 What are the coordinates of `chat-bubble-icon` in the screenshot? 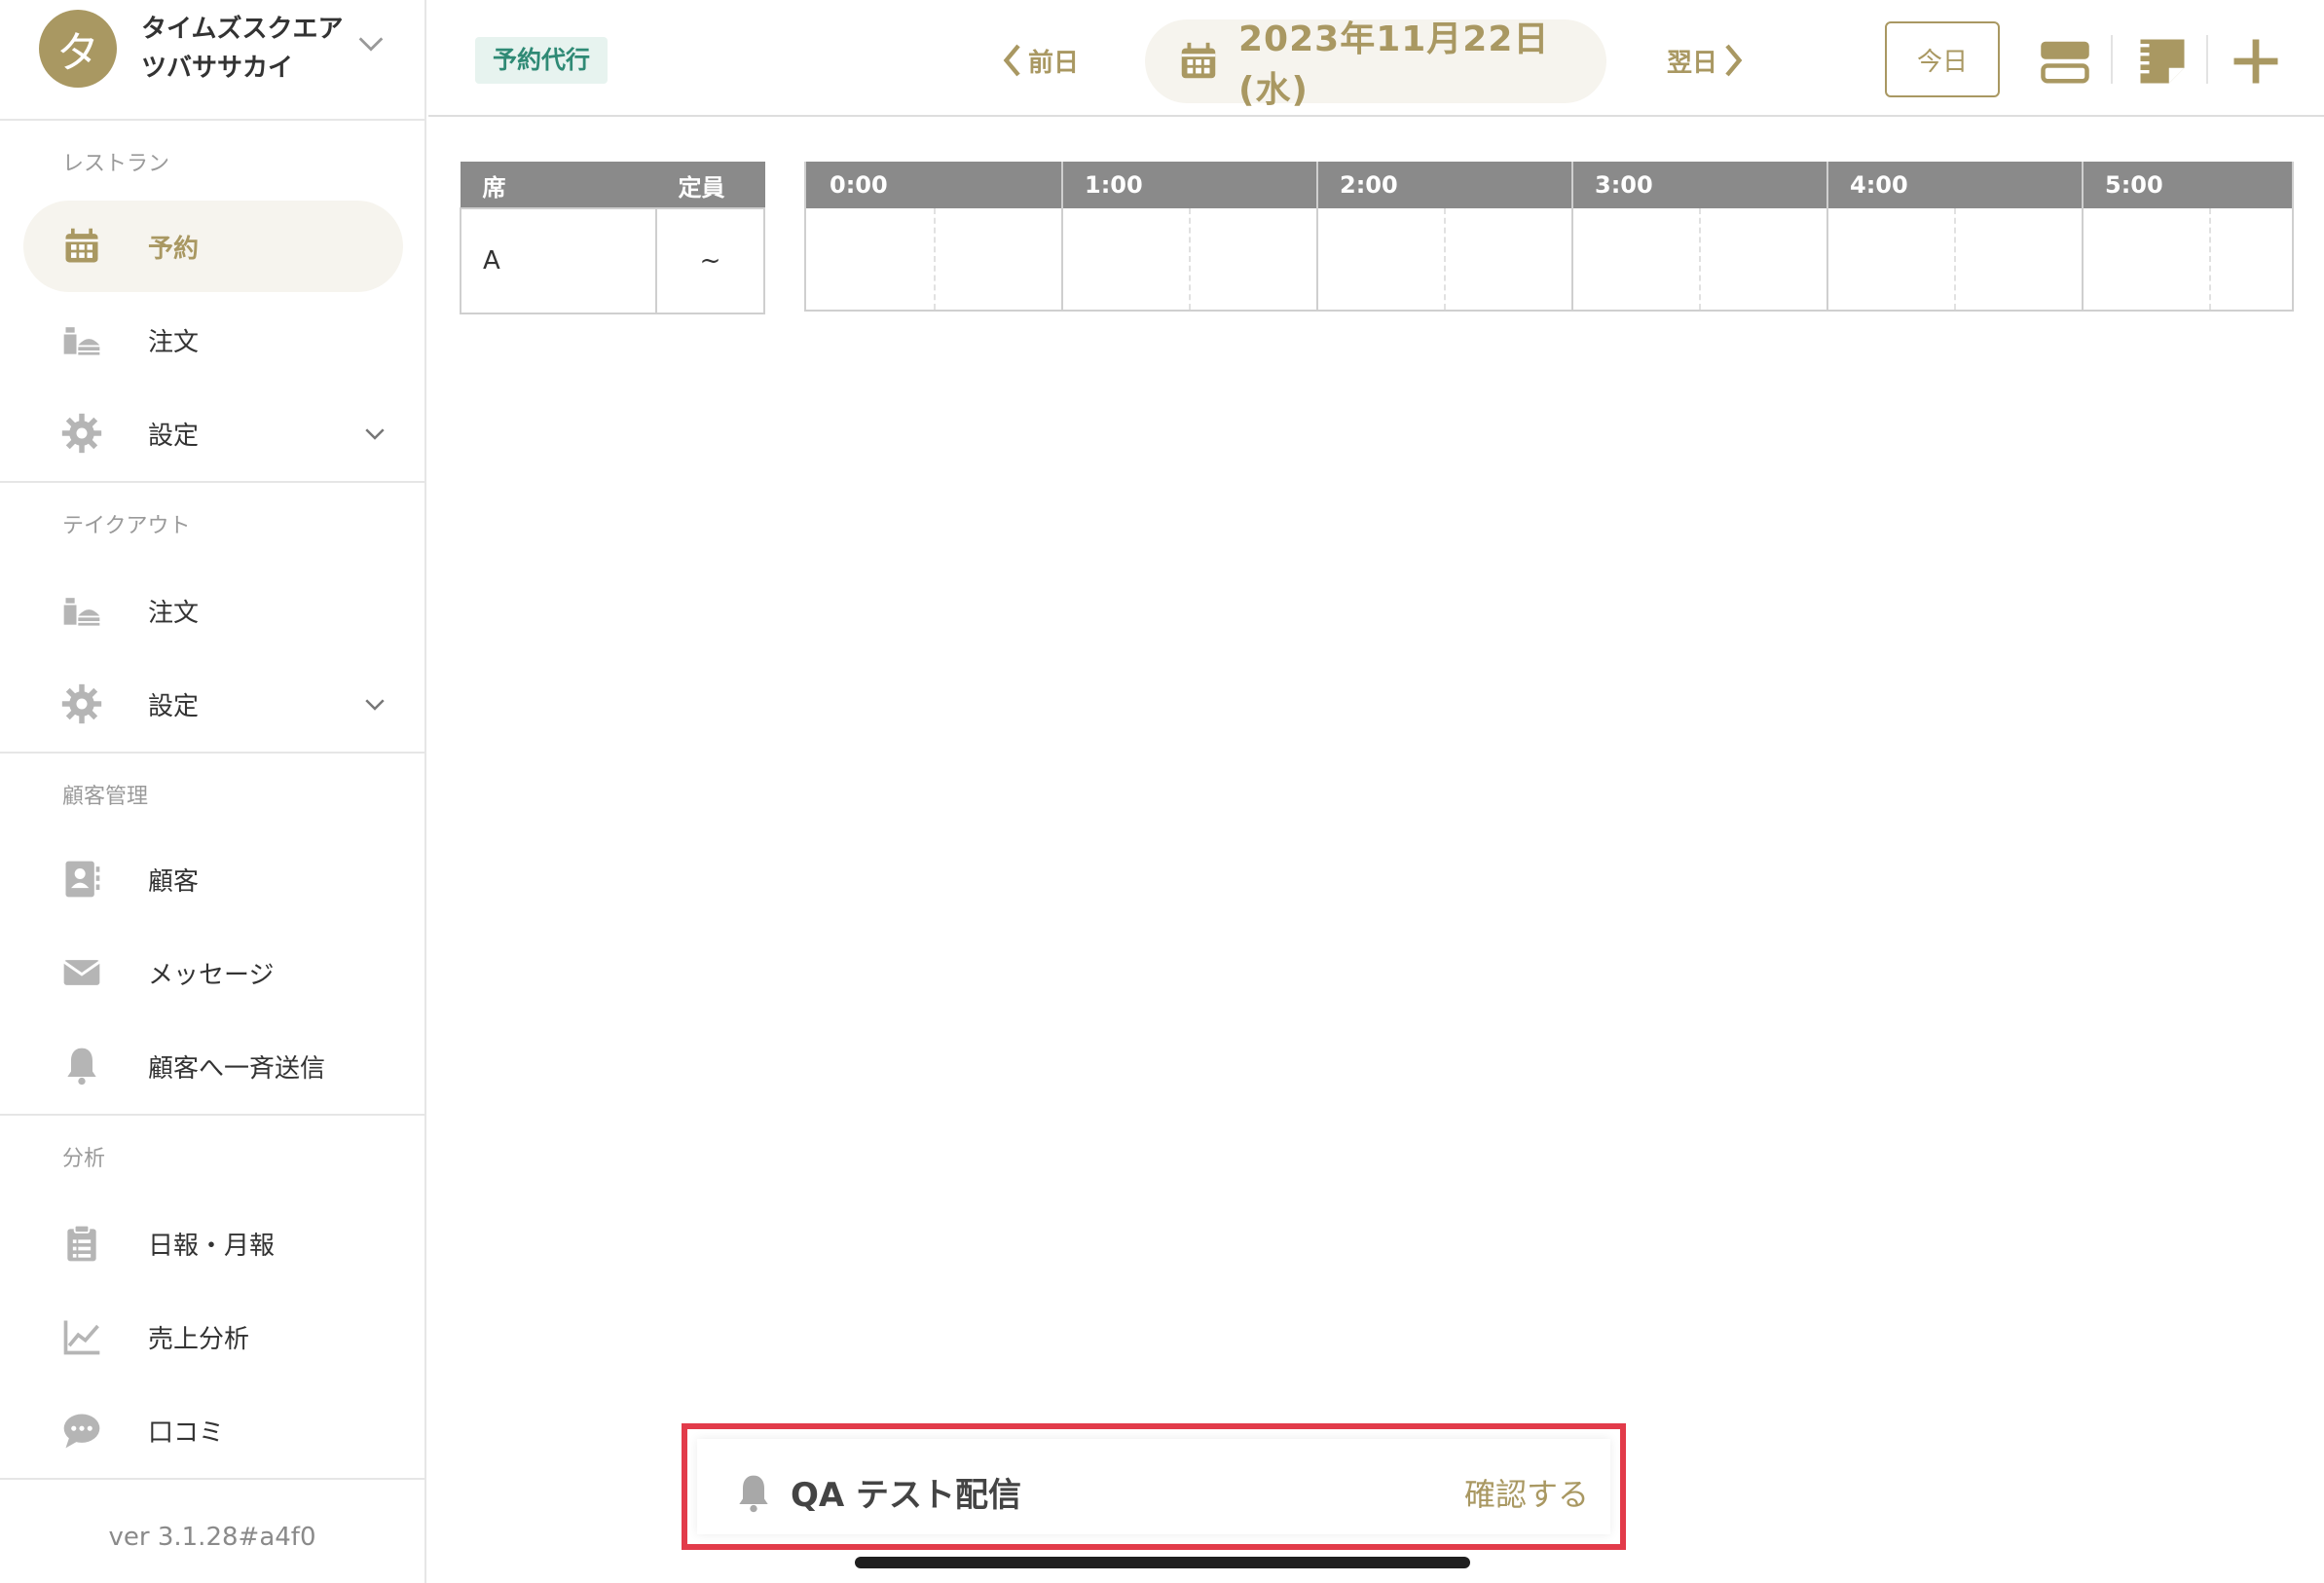 It's located at (81, 1431).